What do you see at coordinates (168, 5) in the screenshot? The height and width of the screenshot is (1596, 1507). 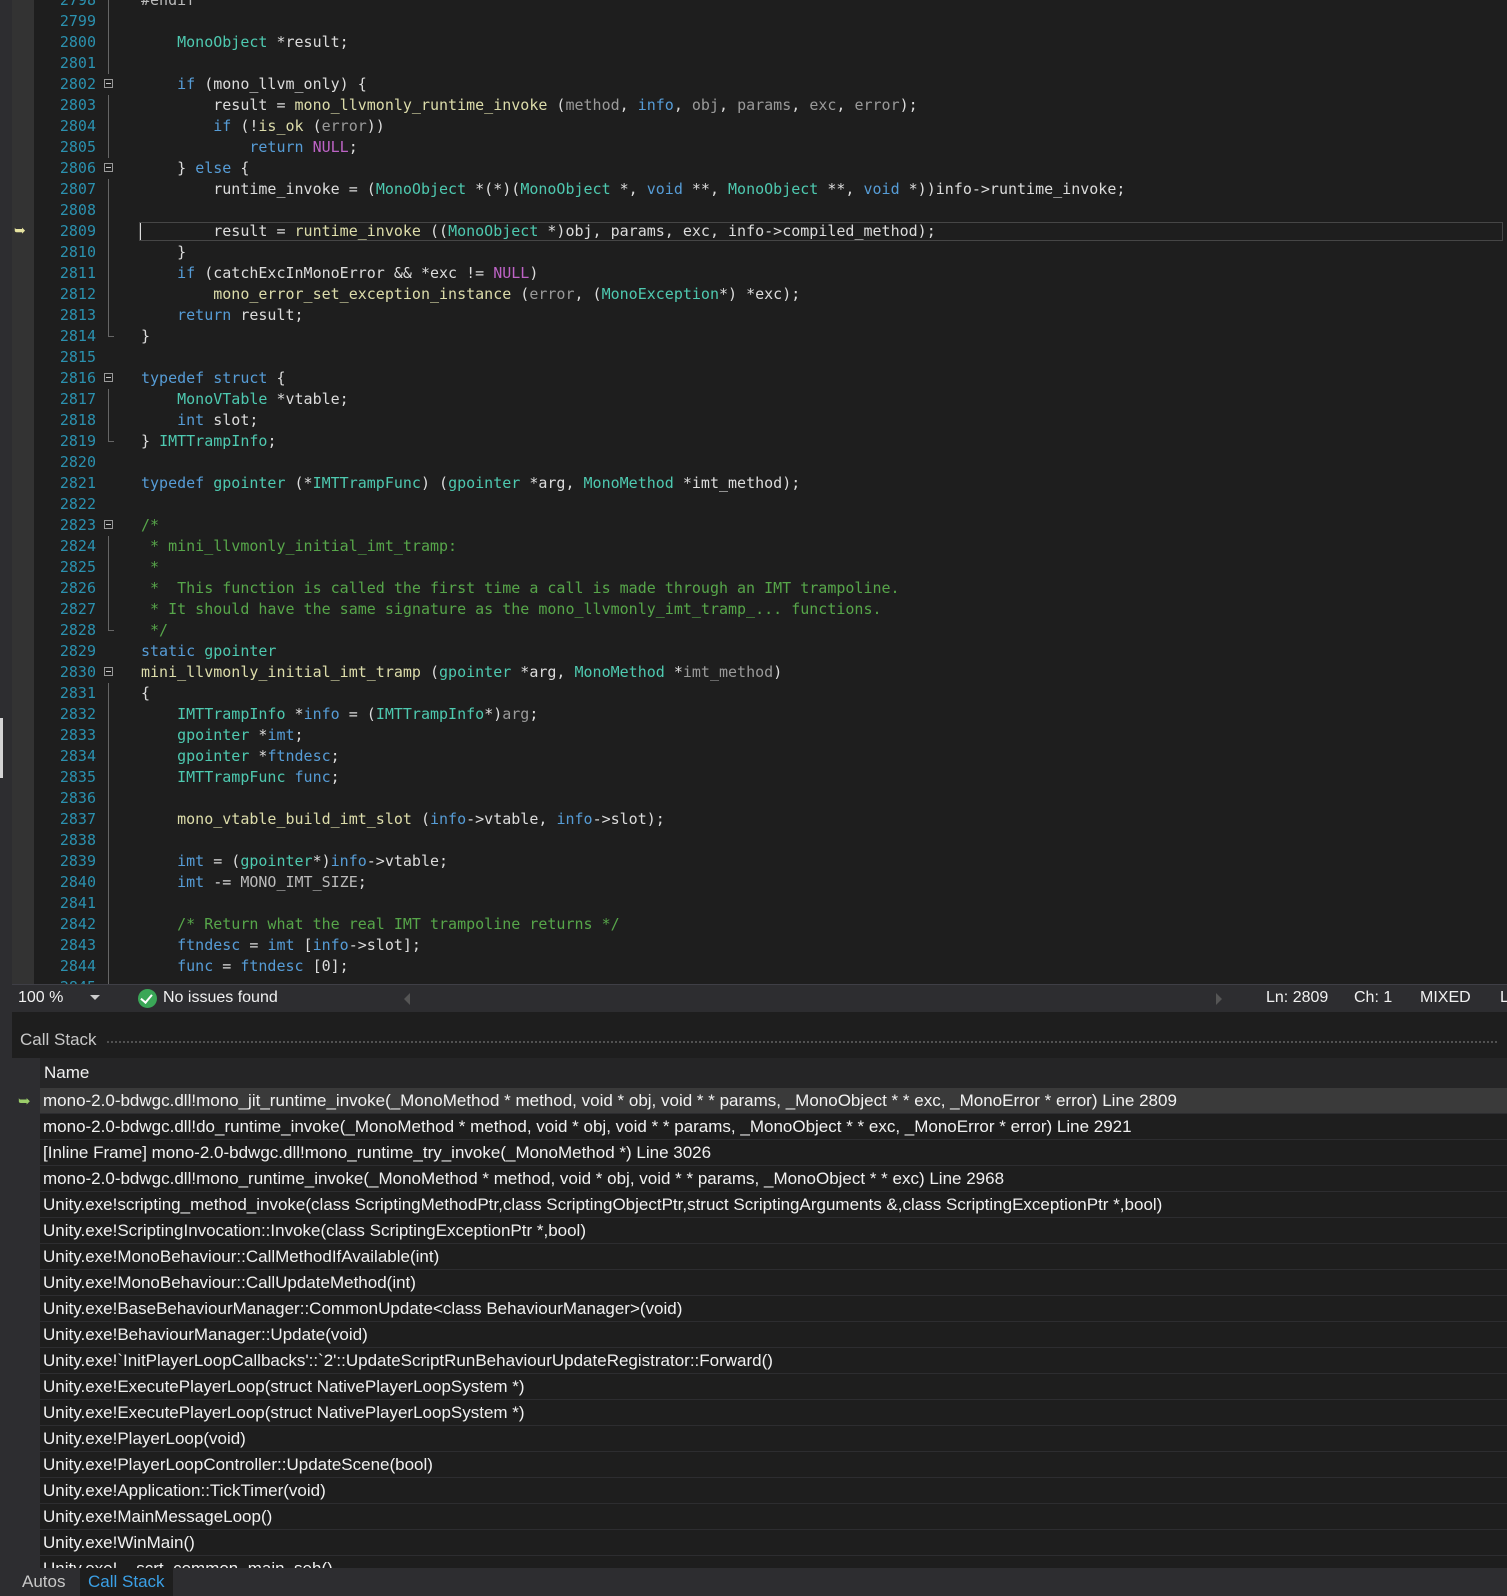 I see `code-text: #endif` at bounding box center [168, 5].